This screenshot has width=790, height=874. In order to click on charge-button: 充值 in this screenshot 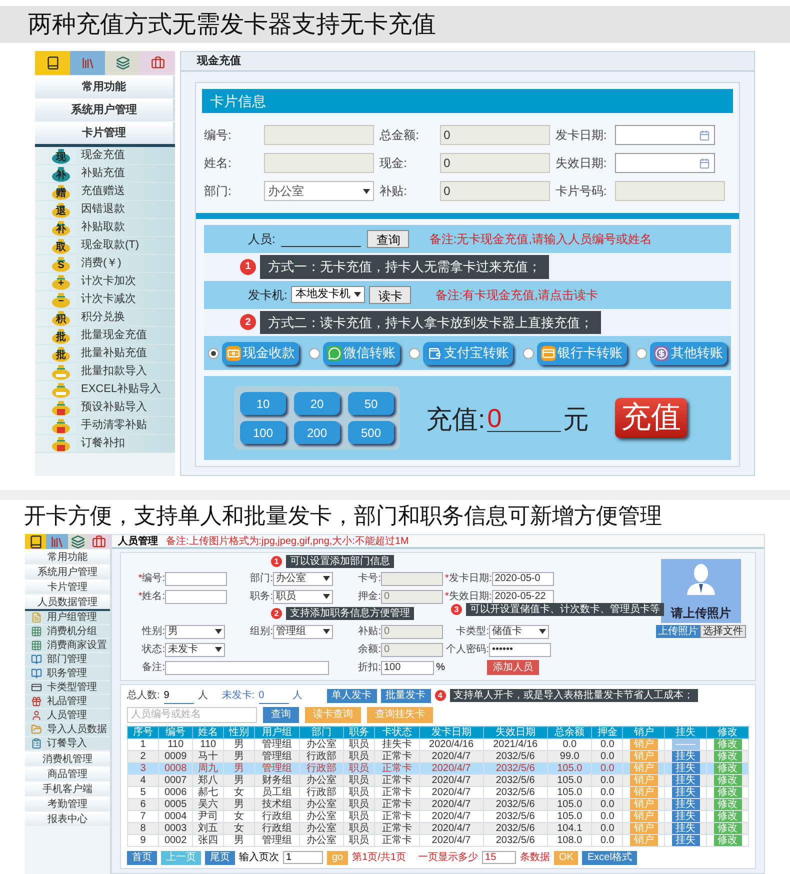, I will do `click(651, 418)`.